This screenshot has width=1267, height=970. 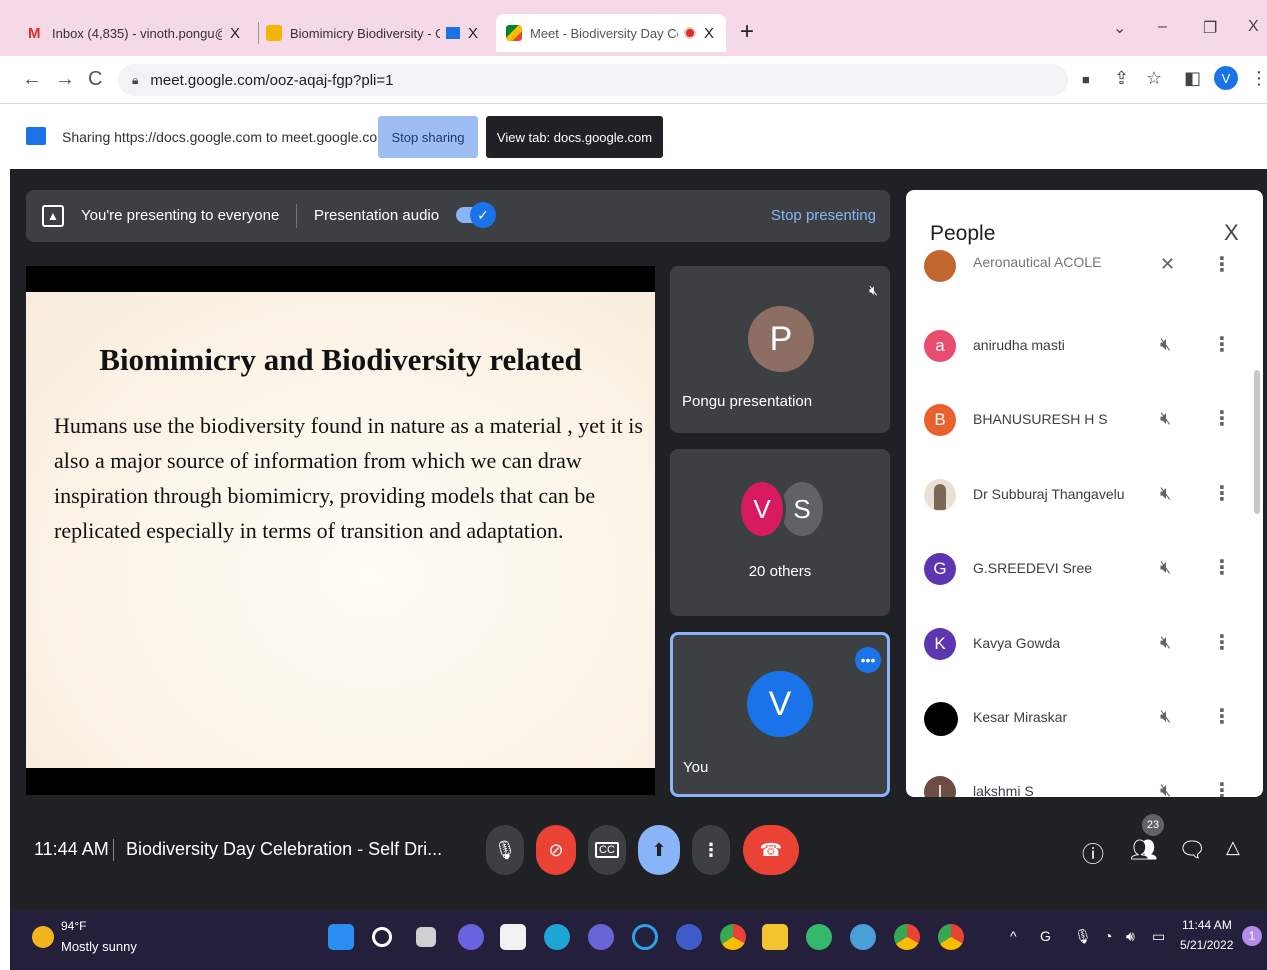 What do you see at coordinates (556, 850) in the screenshot?
I see `camera-off-button: ⊘` at bounding box center [556, 850].